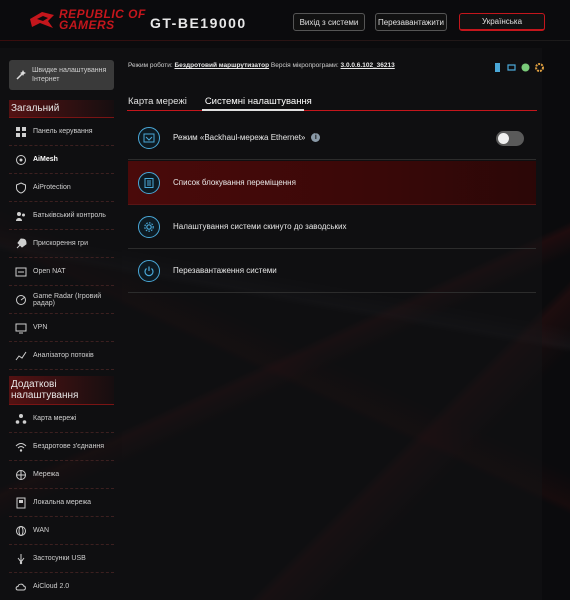 The image size is (570, 600). I want to click on aicloud-icon, so click(20, 586).